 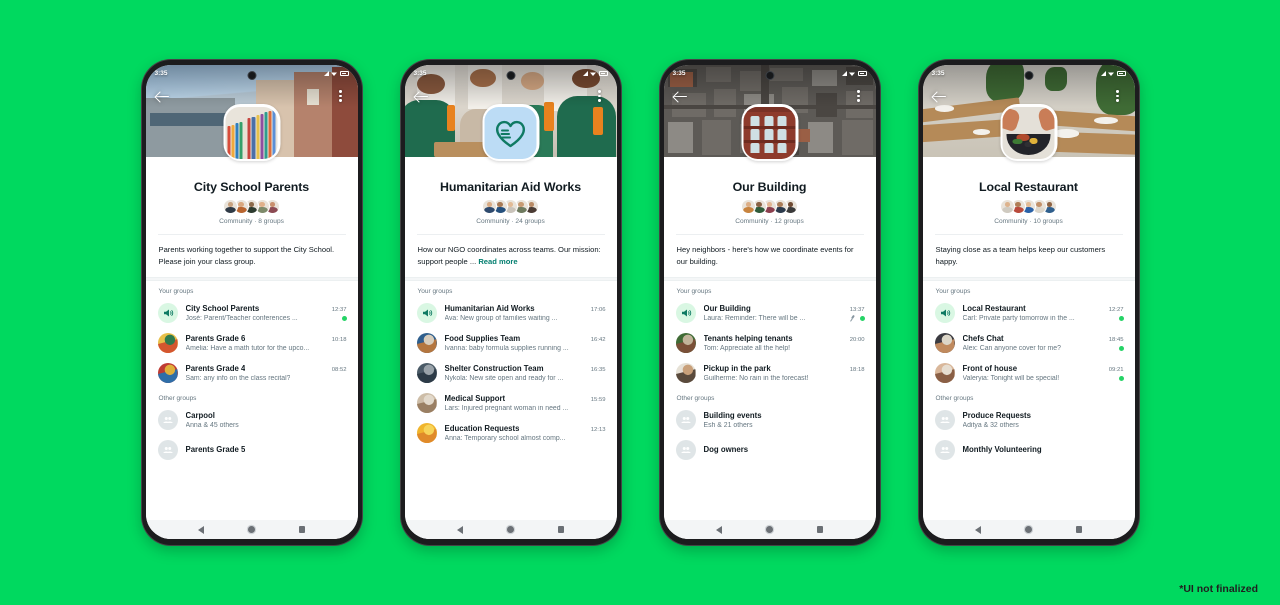 What do you see at coordinates (266, 420) in the screenshot?
I see `group-item-body: Carpool Anna & 45 others` at bounding box center [266, 420].